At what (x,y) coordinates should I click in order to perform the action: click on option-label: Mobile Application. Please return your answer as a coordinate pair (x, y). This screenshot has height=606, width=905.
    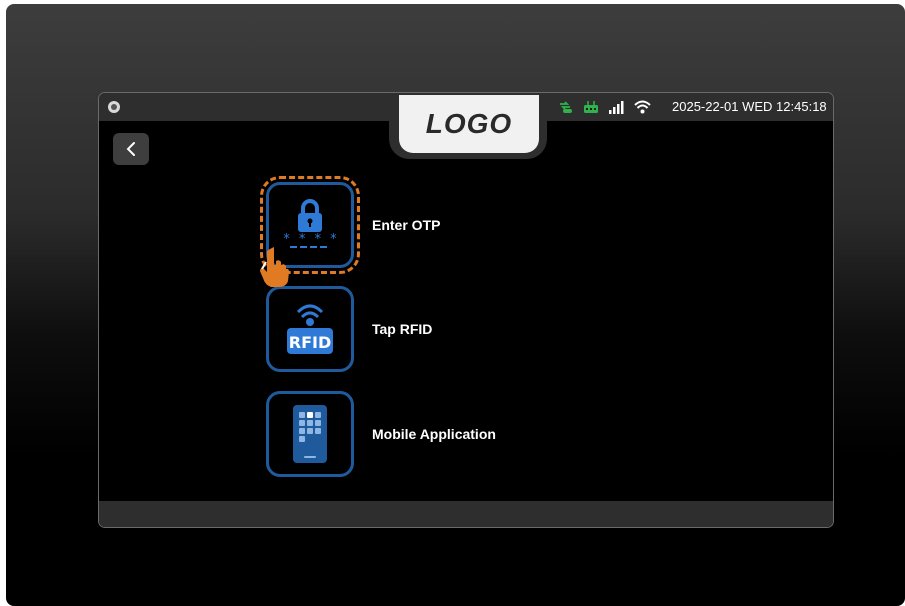
    Looking at the image, I should click on (434, 434).